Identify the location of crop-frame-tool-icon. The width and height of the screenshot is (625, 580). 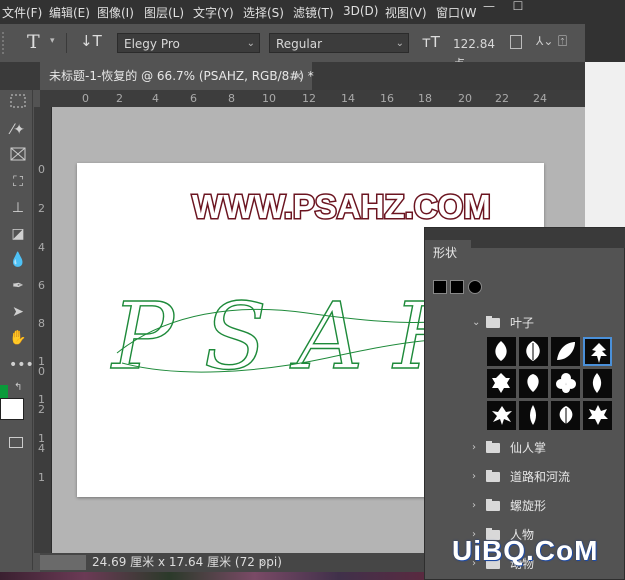
(18, 156).